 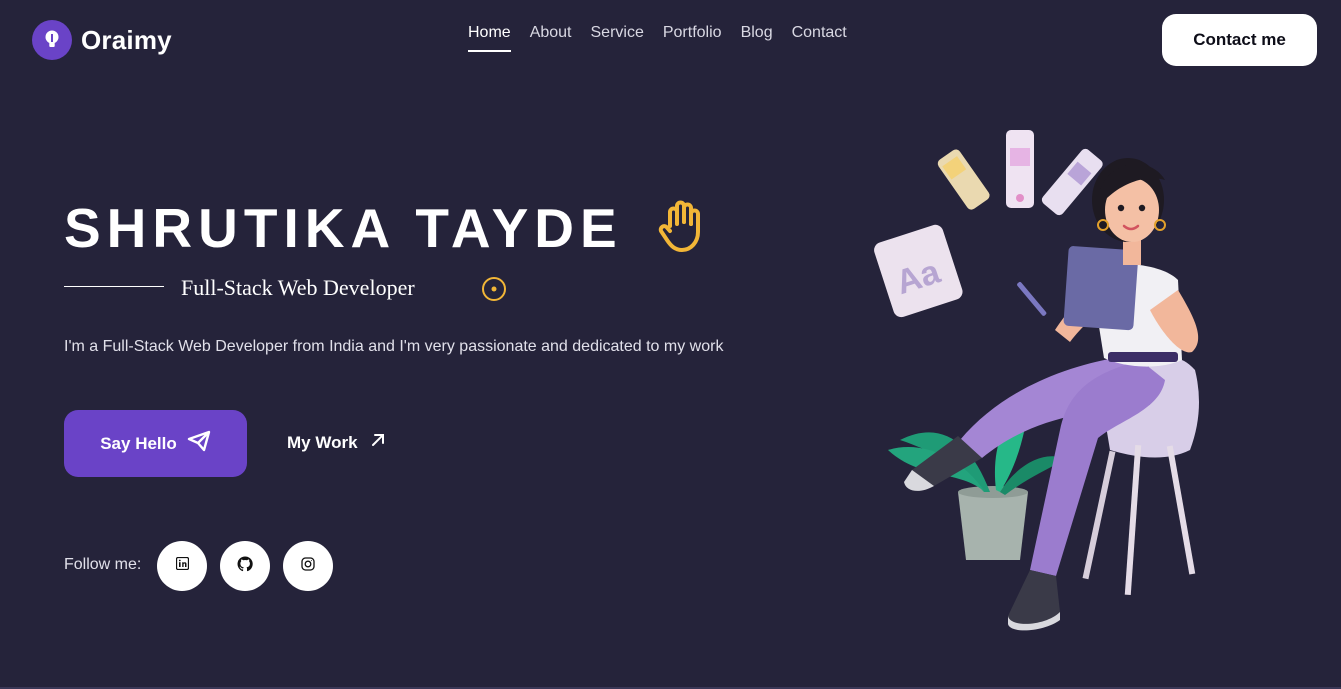 What do you see at coordinates (322, 442) in the screenshot?
I see `my-work-label: My Work` at bounding box center [322, 442].